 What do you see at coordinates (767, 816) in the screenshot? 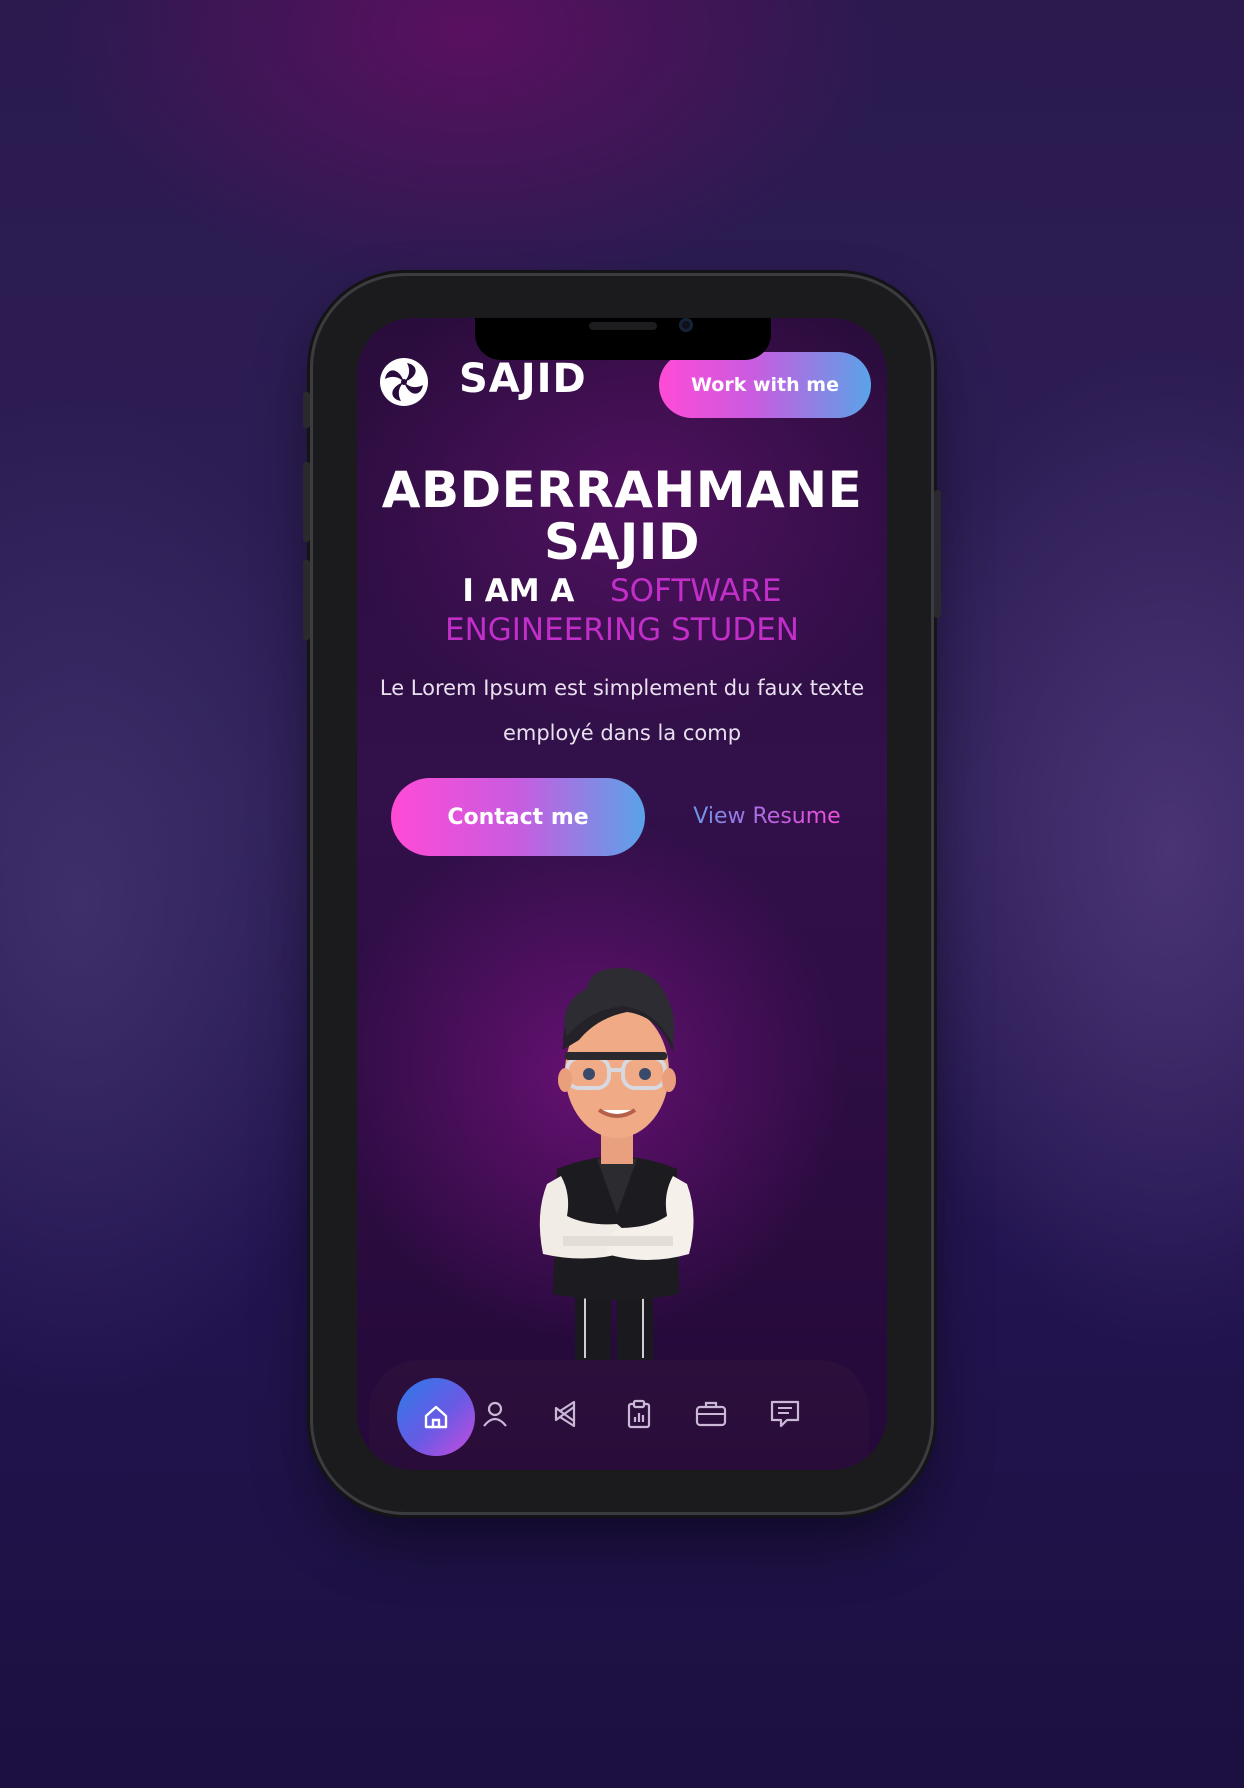
I see `view-resume-link: View Resume` at bounding box center [767, 816].